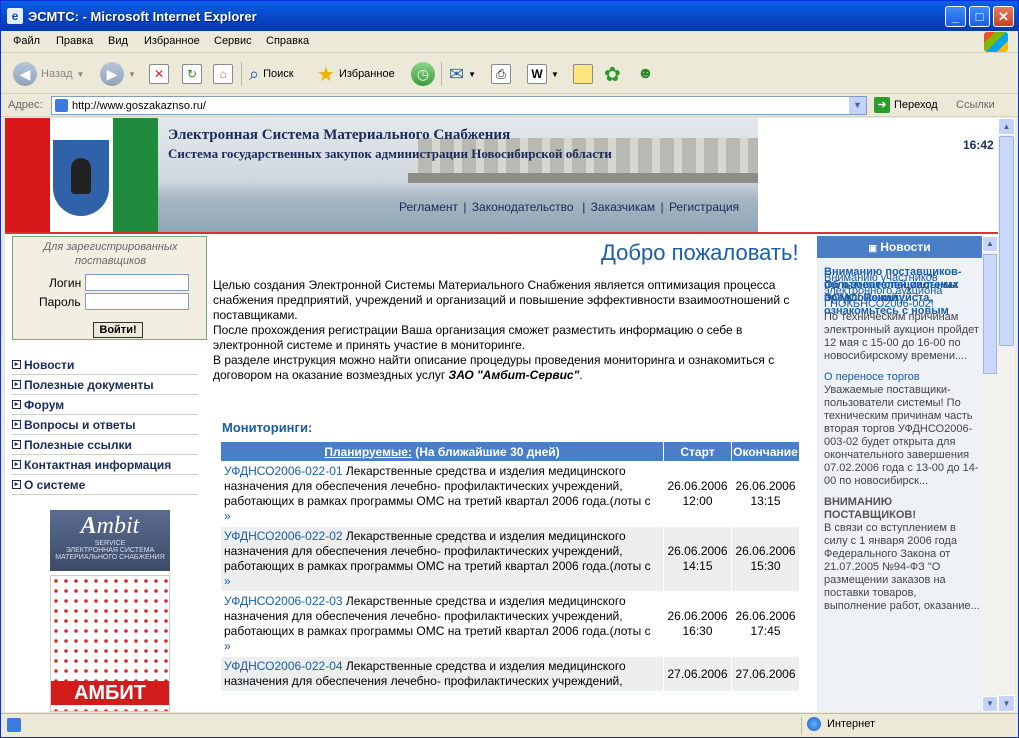 This screenshot has height=738, width=1019. Describe the element at coordinates (368, 452) in the screenshot. I see `planned-link: Планируемые:` at that location.